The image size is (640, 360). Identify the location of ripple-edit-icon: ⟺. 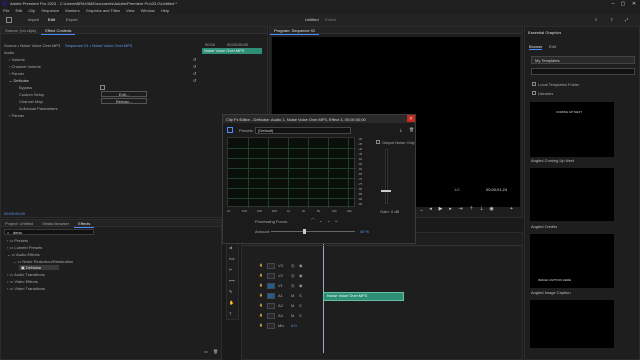
(232, 258).